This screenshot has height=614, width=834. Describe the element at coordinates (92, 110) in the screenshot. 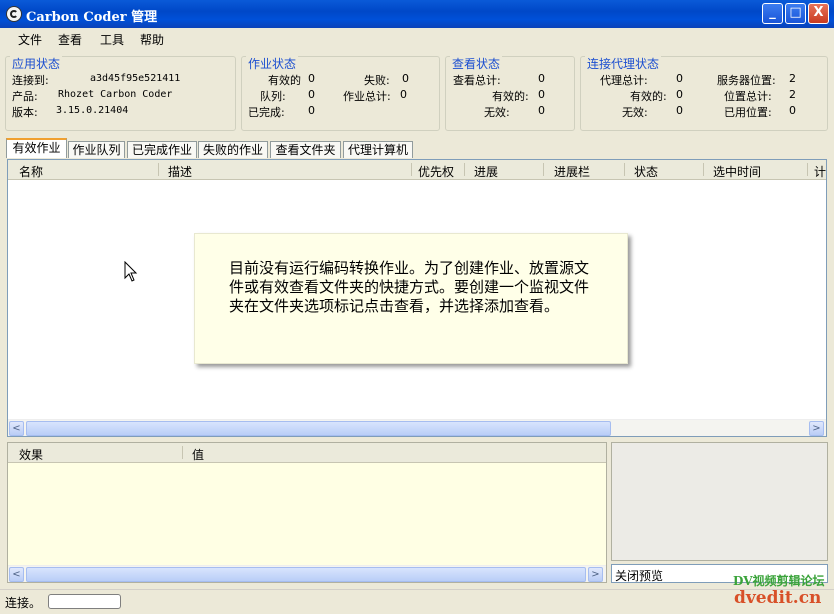

I see `version-value: 3.15.0.21404` at that location.